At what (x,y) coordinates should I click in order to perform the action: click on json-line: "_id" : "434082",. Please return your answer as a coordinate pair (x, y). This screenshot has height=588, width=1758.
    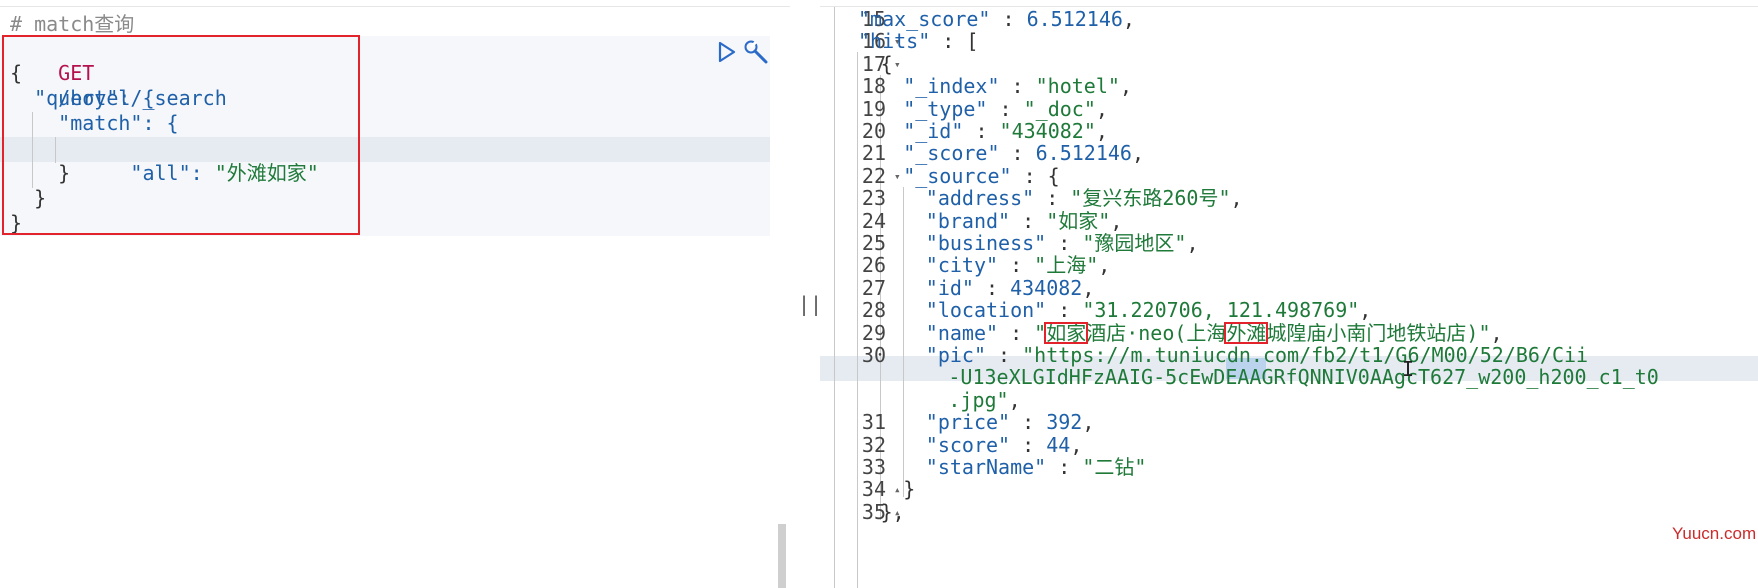
    Looking at the image, I should click on (1005, 131).